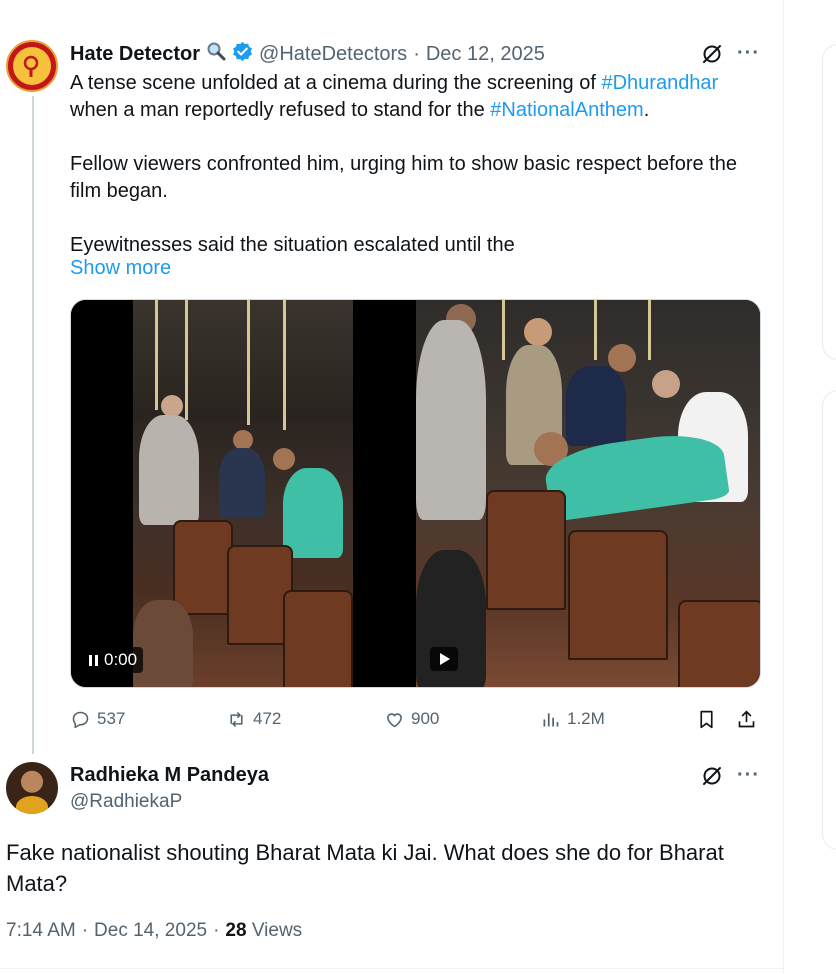  I want to click on video-frame, so click(243, 493).